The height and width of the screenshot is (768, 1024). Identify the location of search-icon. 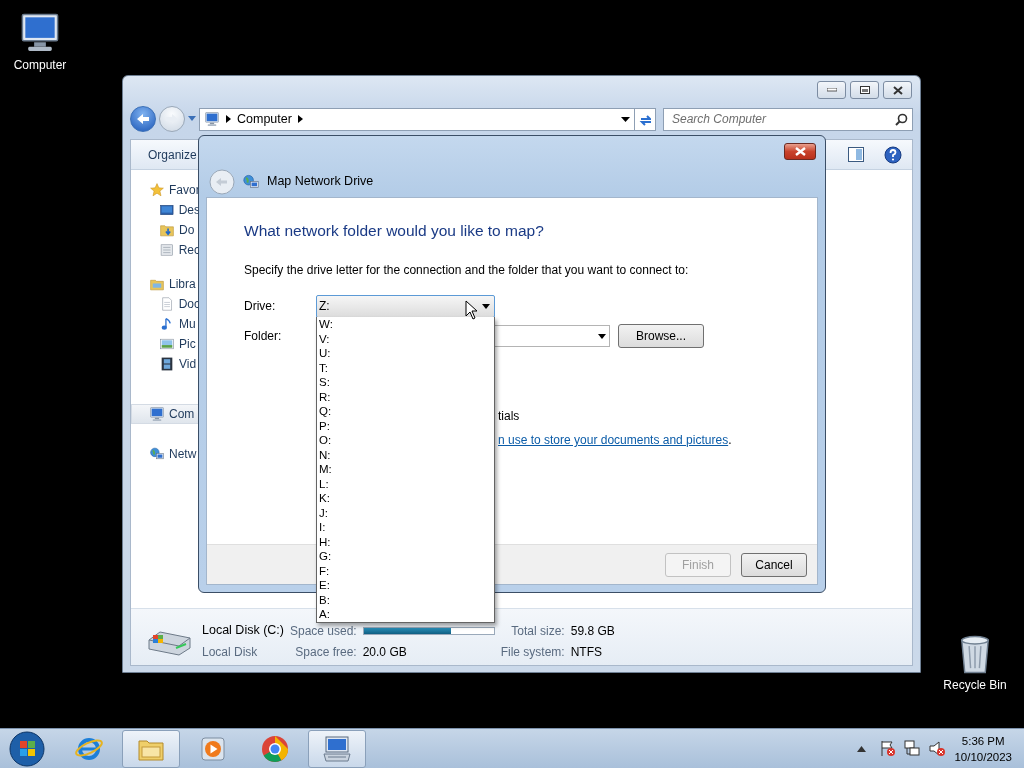
(901, 119).